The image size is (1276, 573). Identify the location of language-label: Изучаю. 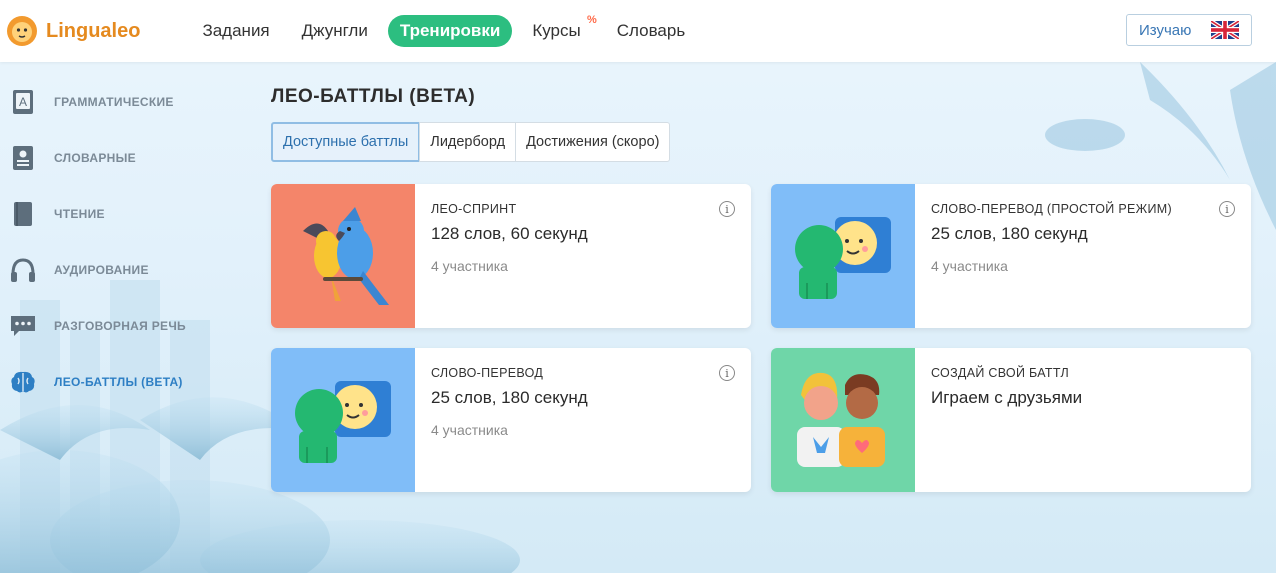
(1165, 30).